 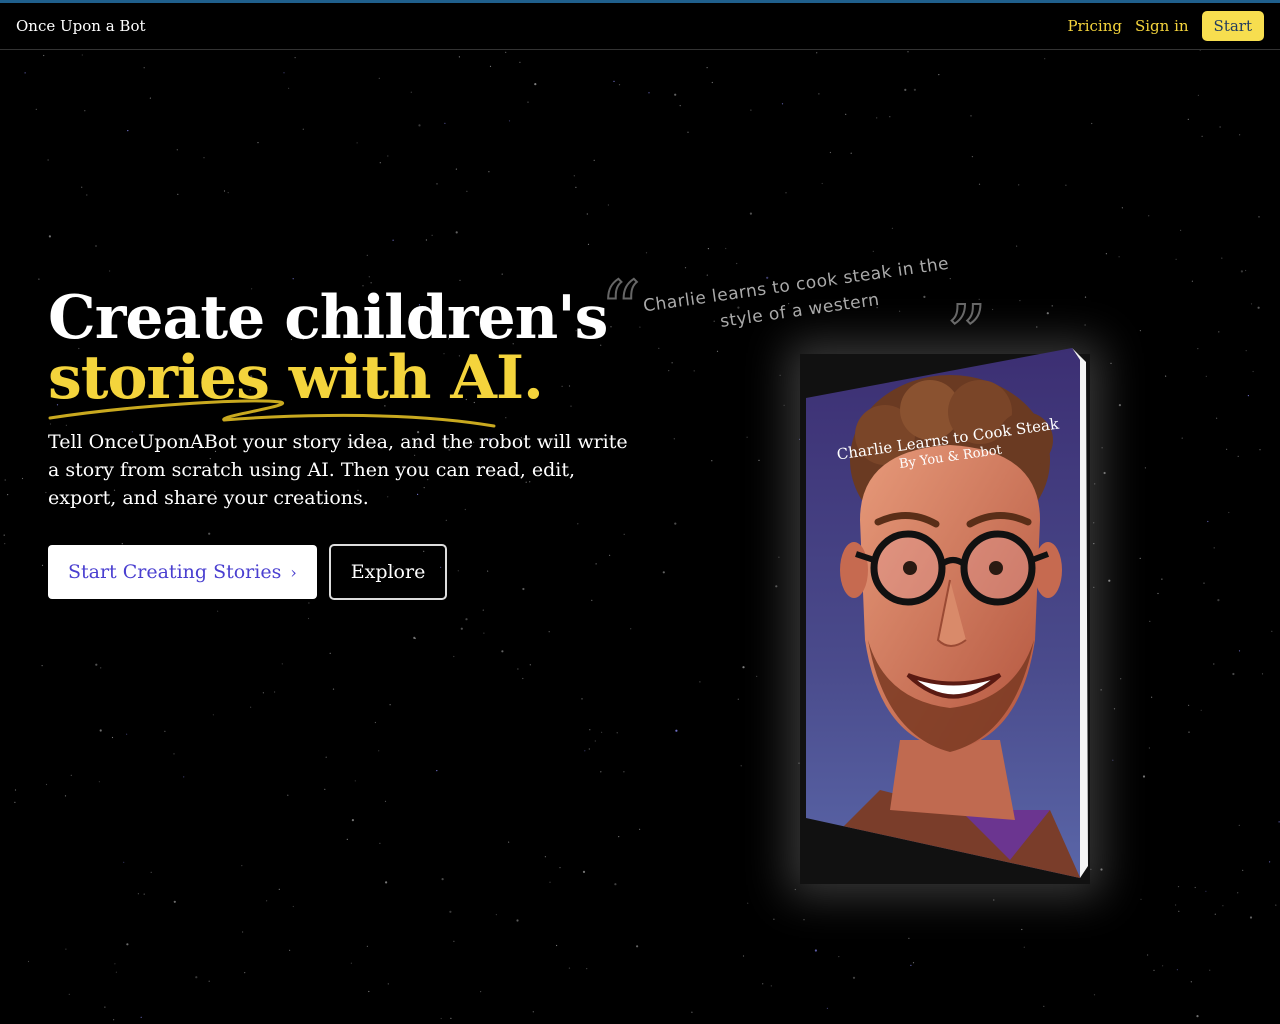 I want to click on nav-pricing-link: Pricing, so click(x=1094, y=26).